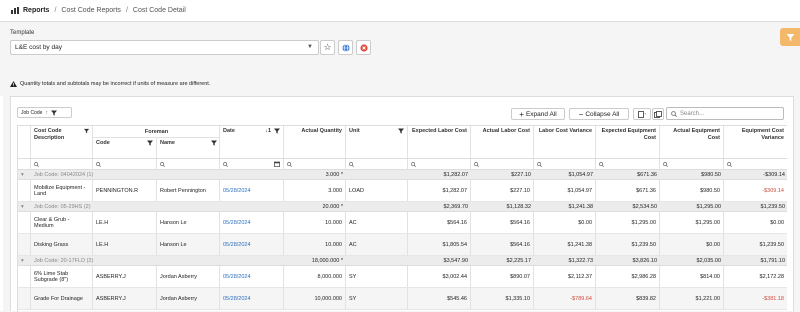 Image resolution: width=800 pixels, height=312 pixels. I want to click on filter-cell-name, so click(188, 164).